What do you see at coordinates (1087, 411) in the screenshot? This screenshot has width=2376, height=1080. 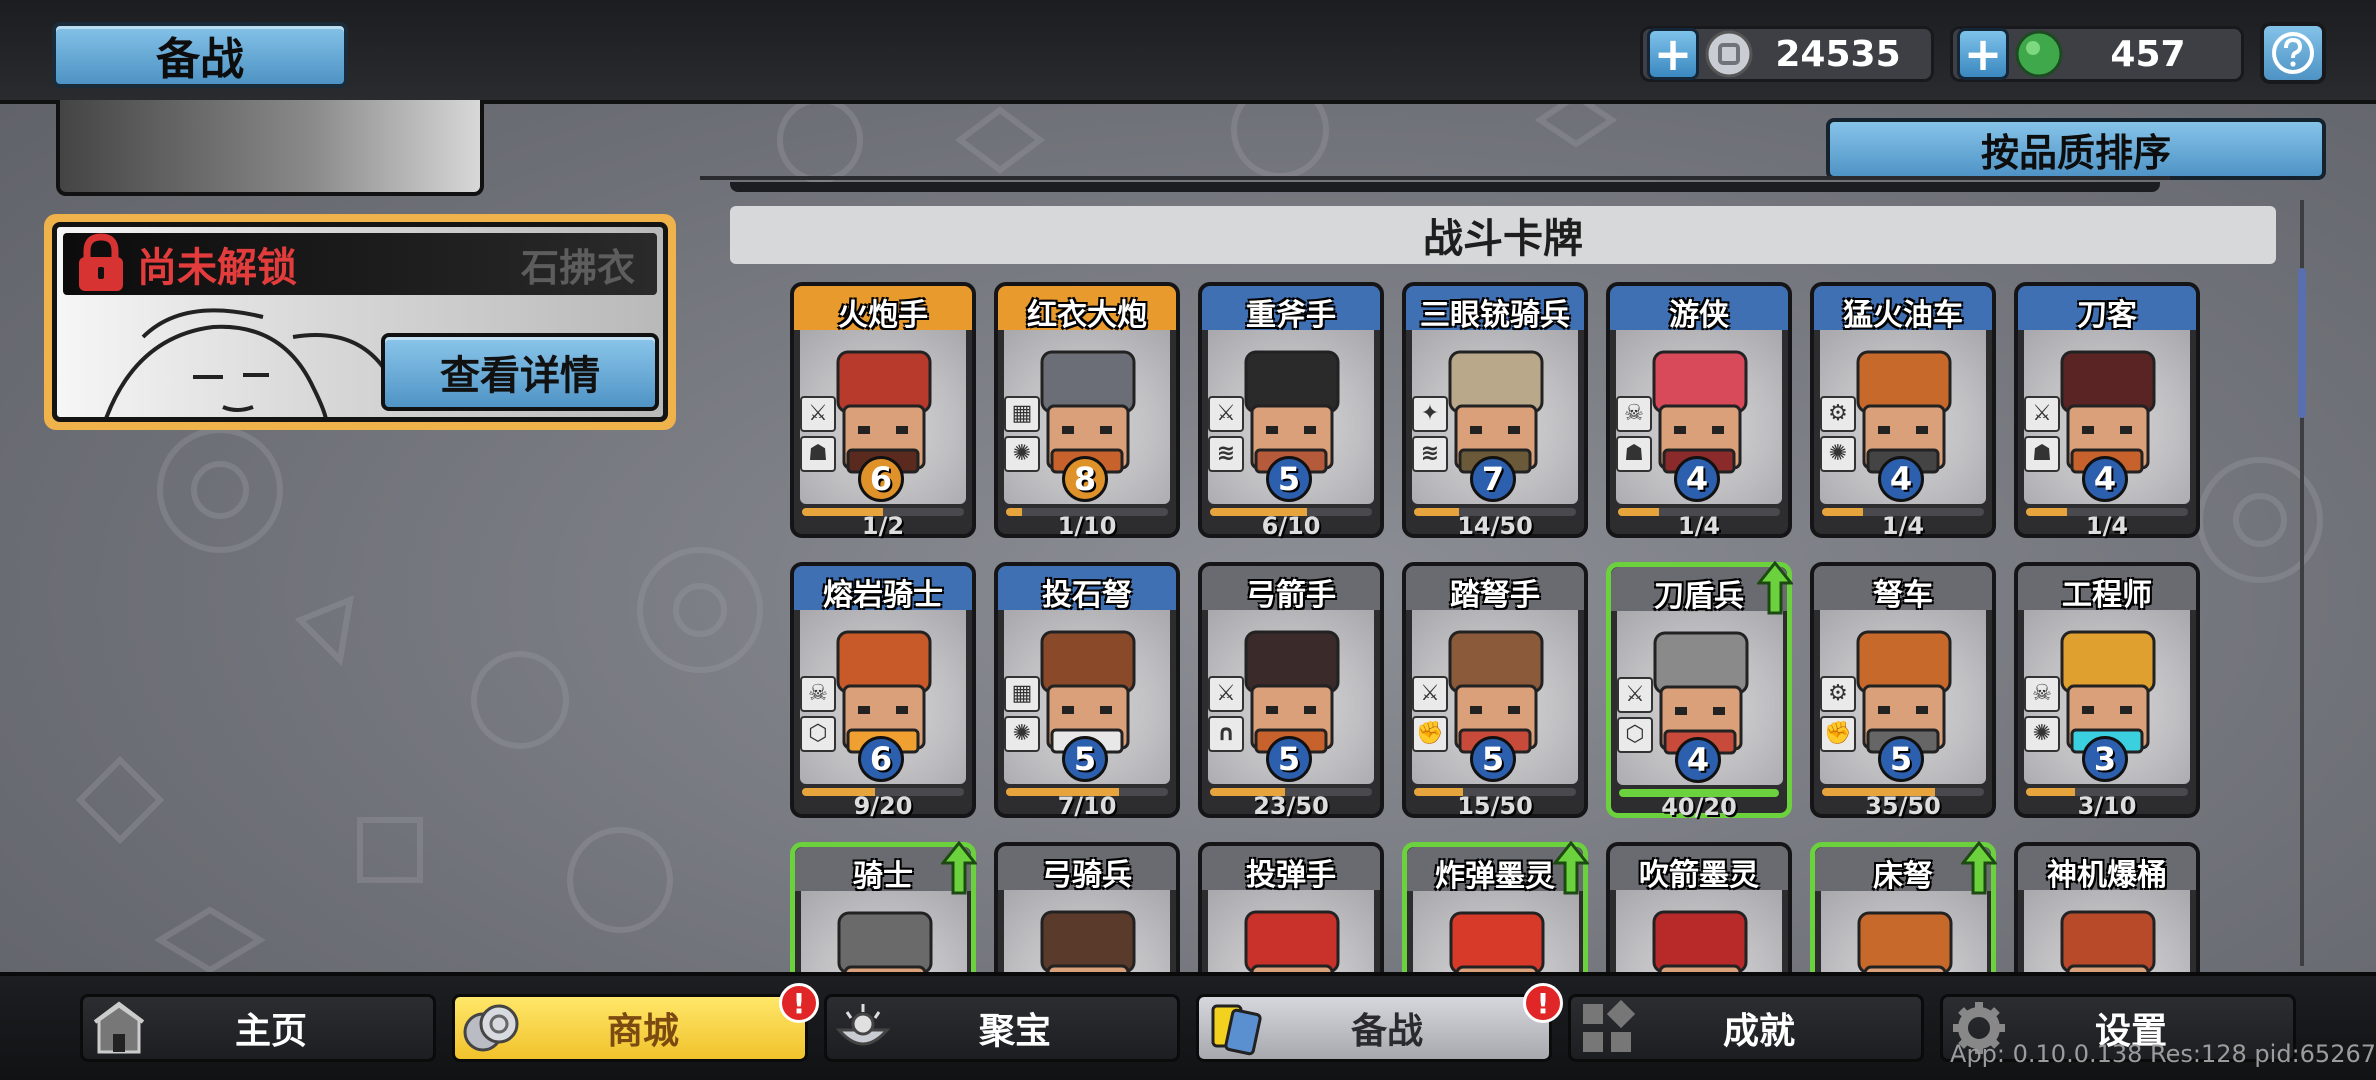 I see `unit-card: 红衣大炮 ▦ ✺ 8 1/10` at bounding box center [1087, 411].